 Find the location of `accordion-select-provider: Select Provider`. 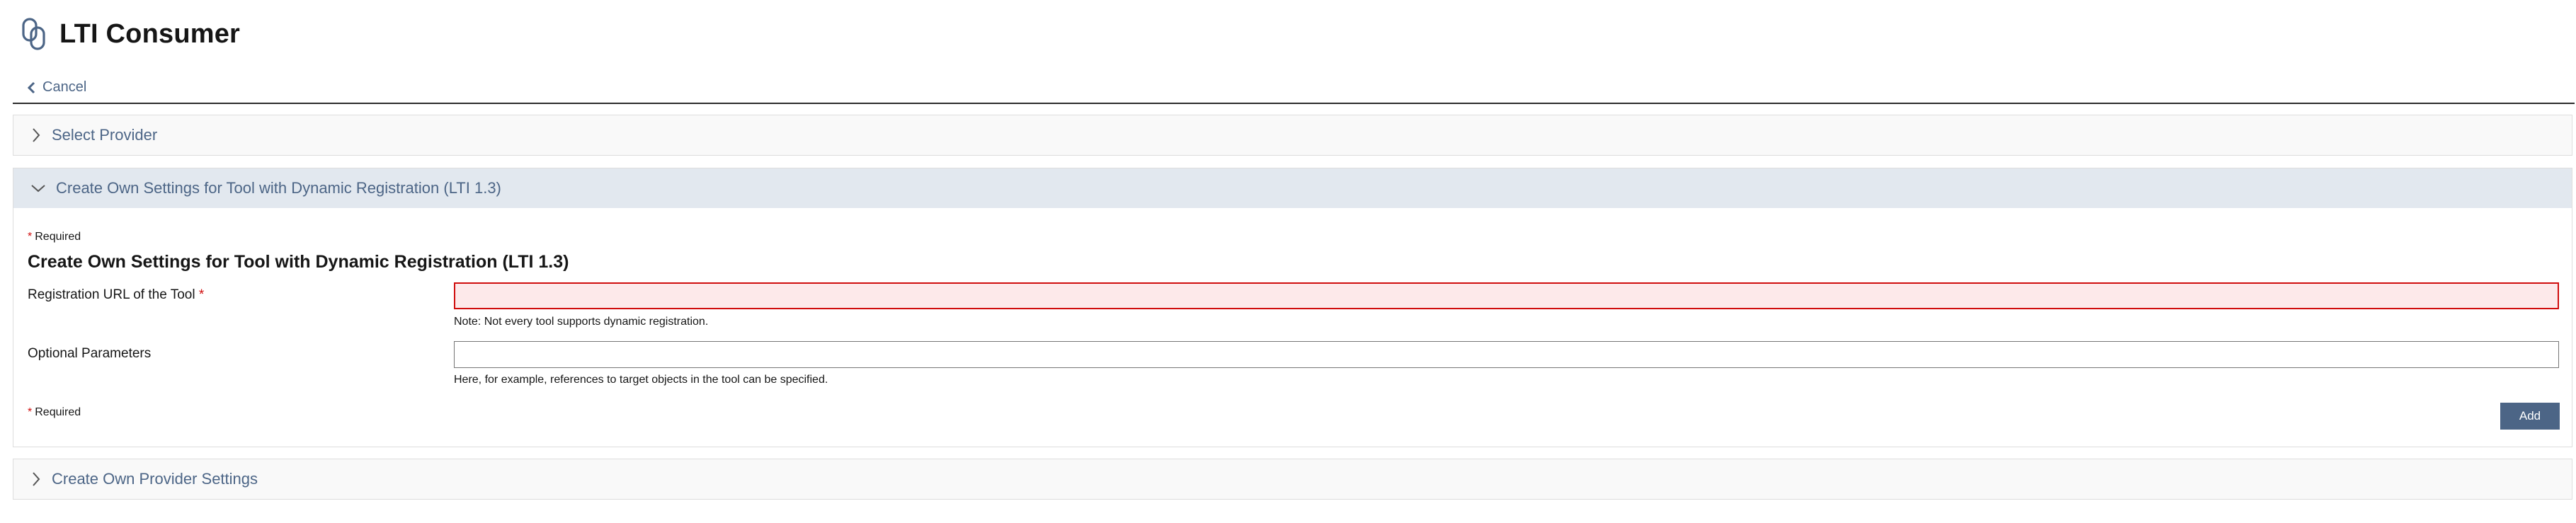

accordion-select-provider: Select Provider is located at coordinates (1292, 136).